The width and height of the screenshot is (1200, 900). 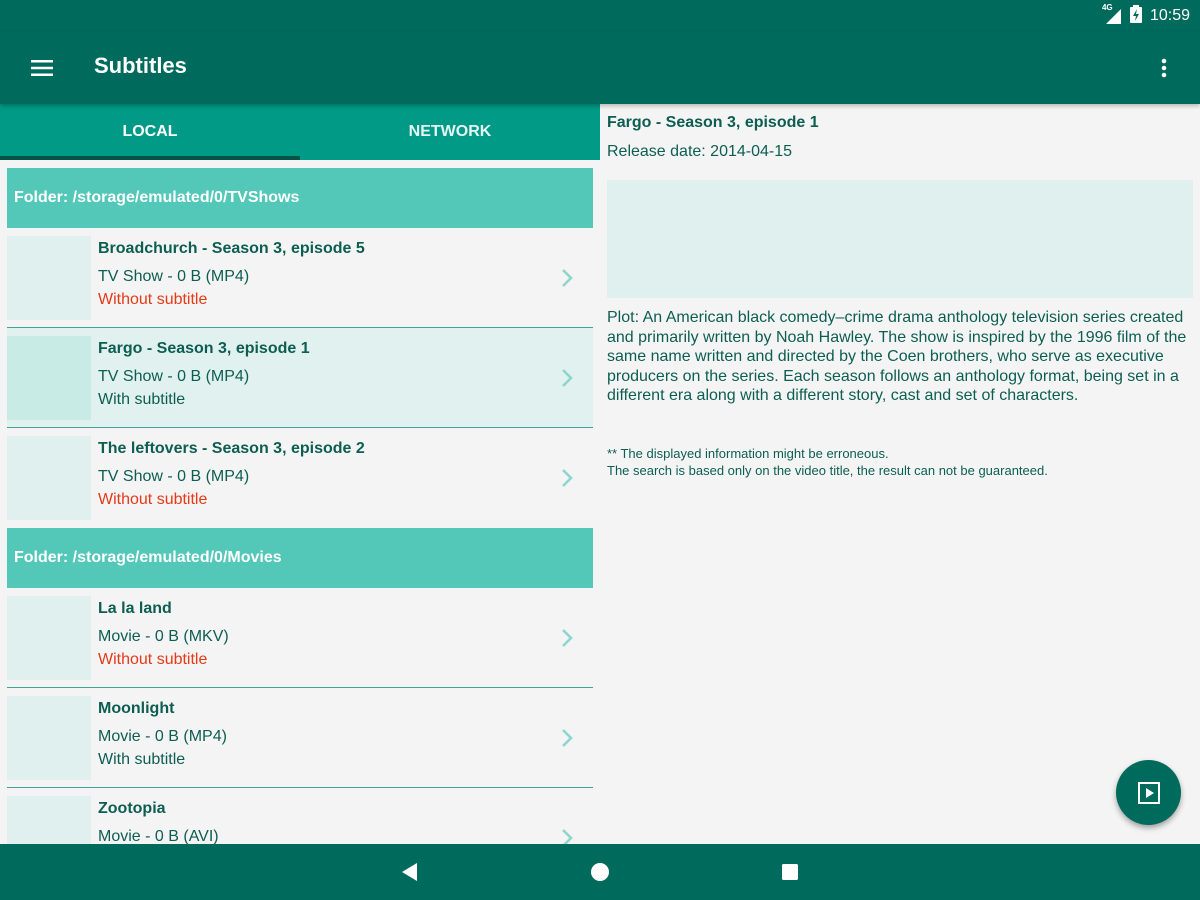 What do you see at coordinates (300, 816) in the screenshot?
I see `list-item: Zootopia Movie - 0 B (AVI)` at bounding box center [300, 816].